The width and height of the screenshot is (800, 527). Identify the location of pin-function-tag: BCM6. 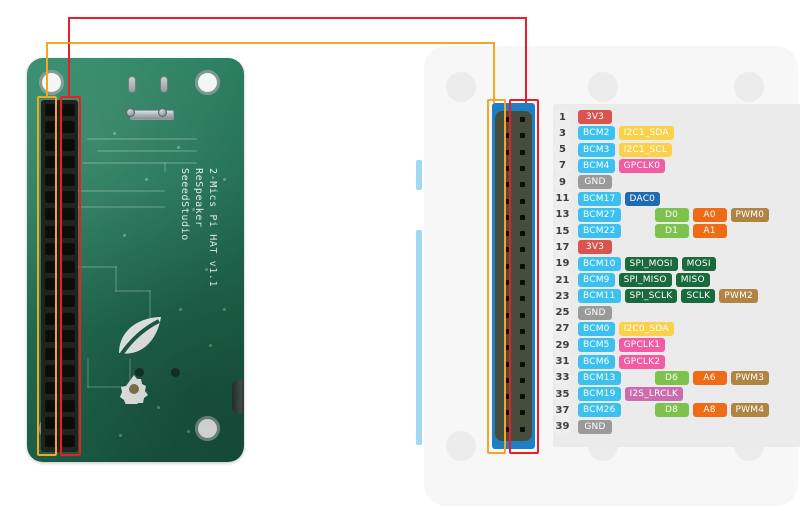
(596, 361).